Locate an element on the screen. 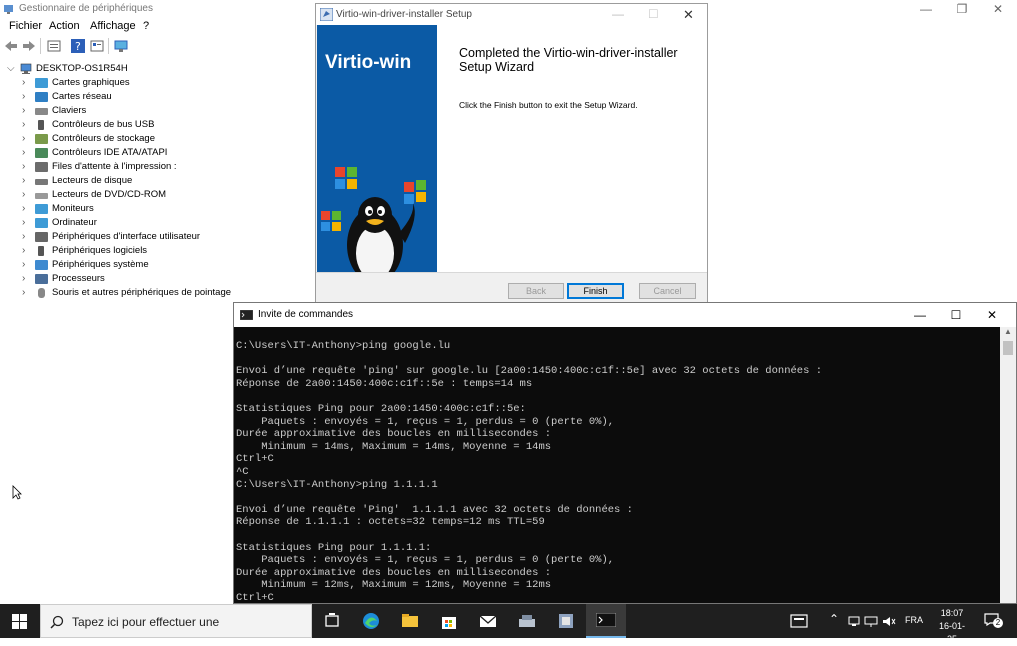 This screenshot has width=1017, height=646. processor-icon is located at coordinates (41, 279).